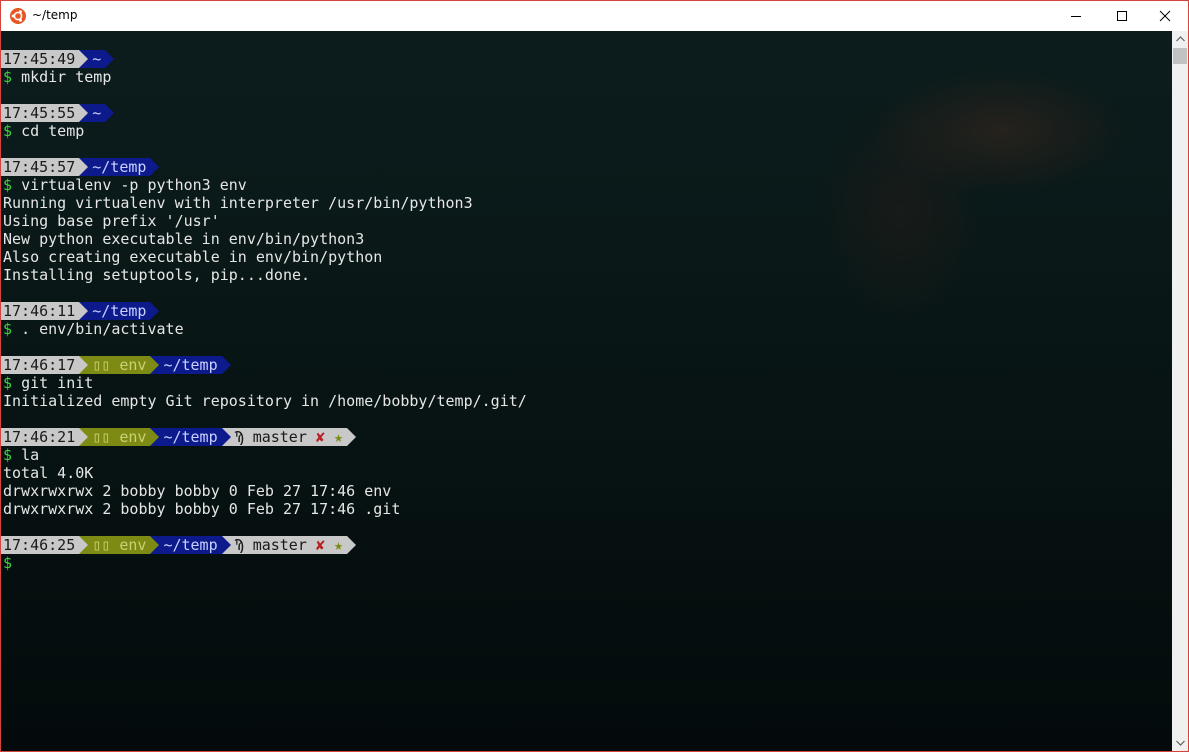 This screenshot has width=1189, height=752. Describe the element at coordinates (594, 16) in the screenshot. I see `title-bar: ~/temp` at that location.